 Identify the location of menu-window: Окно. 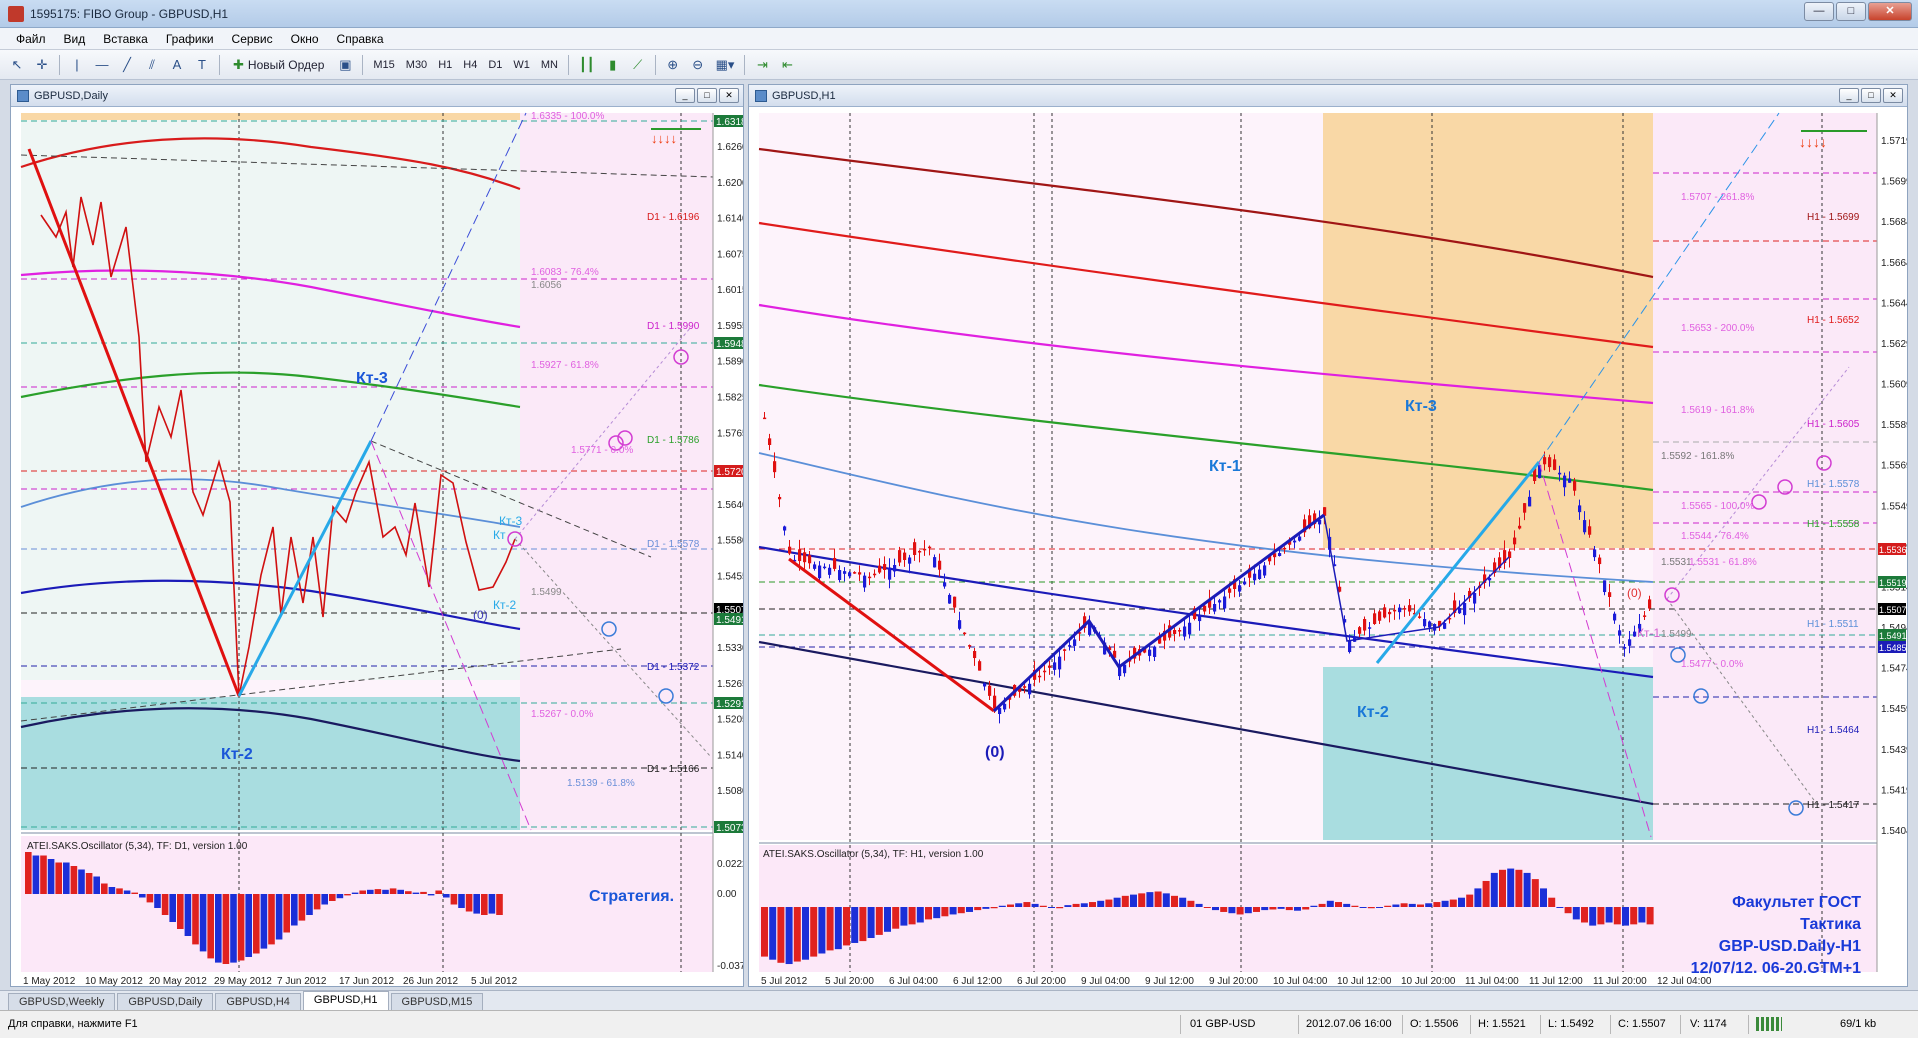
(305, 39).